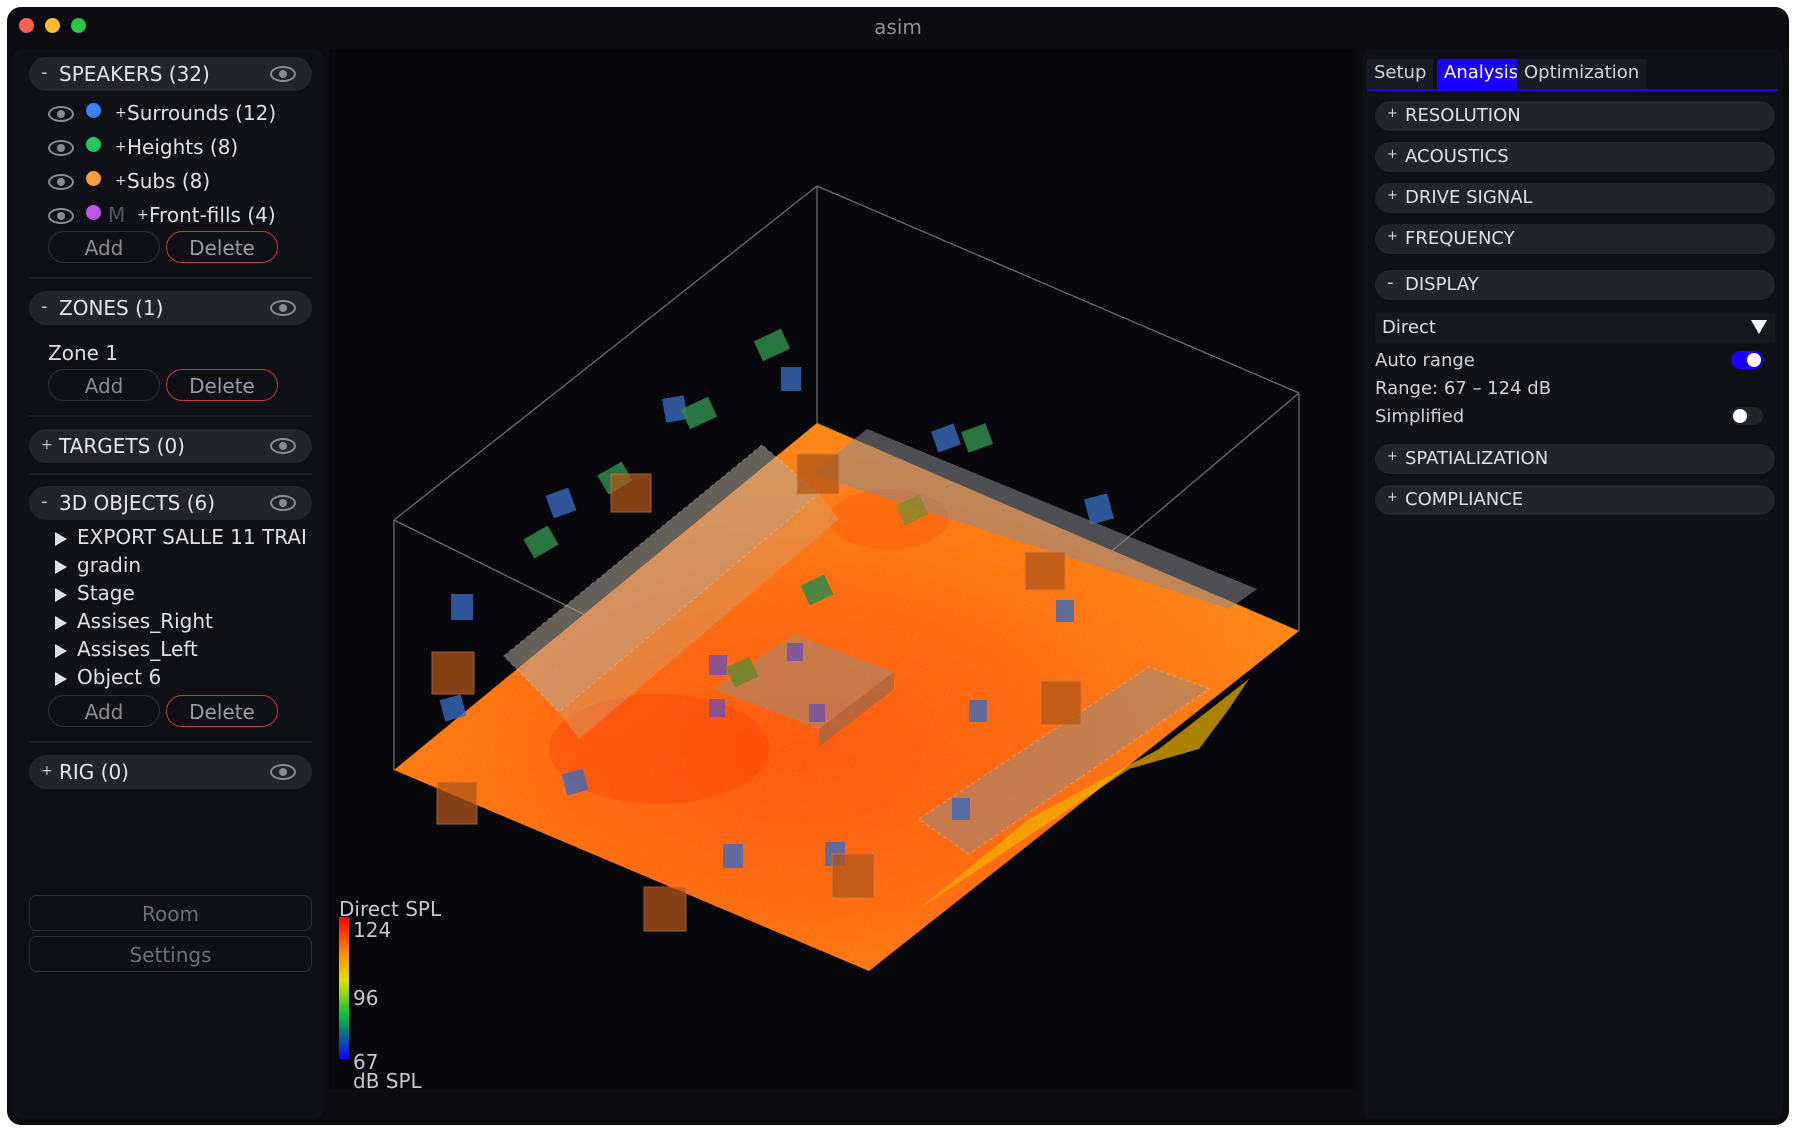 The image size is (1796, 1132). What do you see at coordinates (1575, 116) in the screenshot?
I see `resolution-section: + RESOLUTION` at bounding box center [1575, 116].